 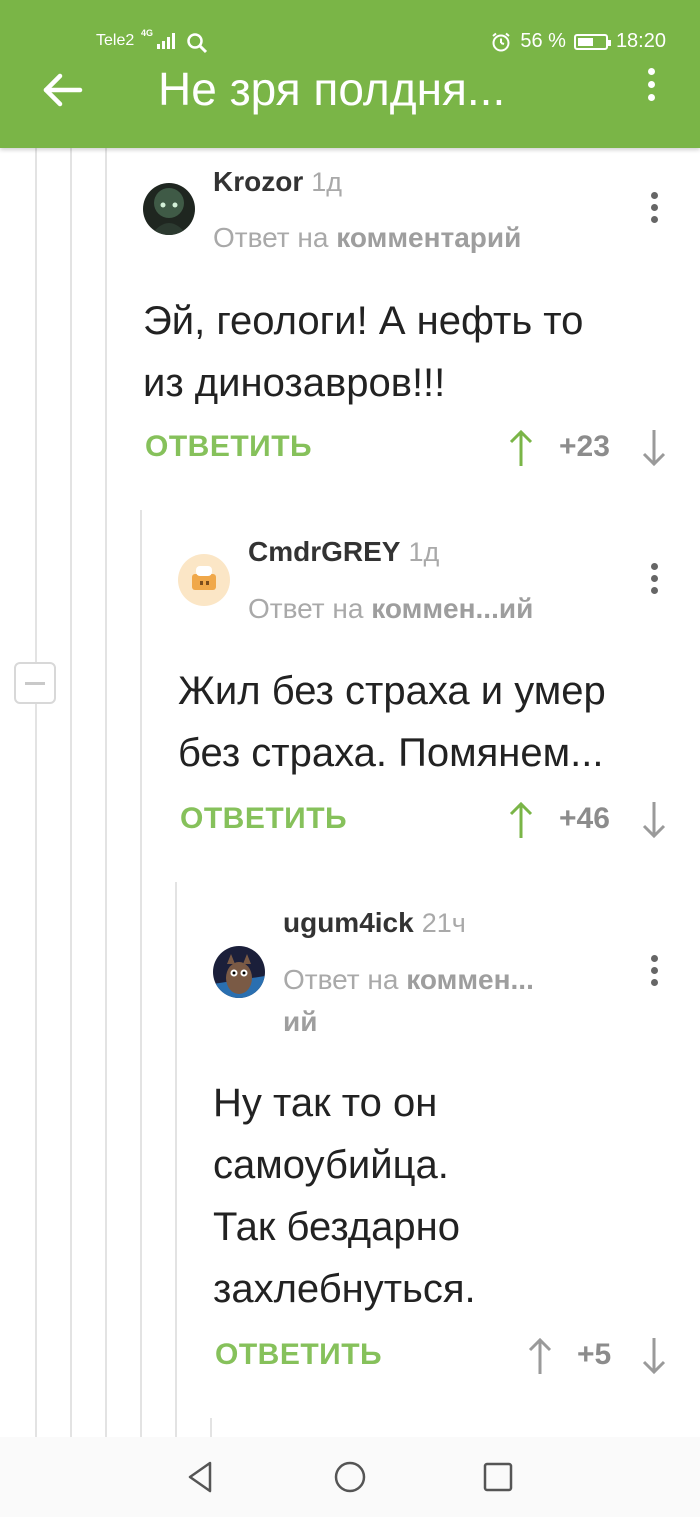 What do you see at coordinates (64, 90) in the screenshot?
I see `back-arrow-icon` at bounding box center [64, 90].